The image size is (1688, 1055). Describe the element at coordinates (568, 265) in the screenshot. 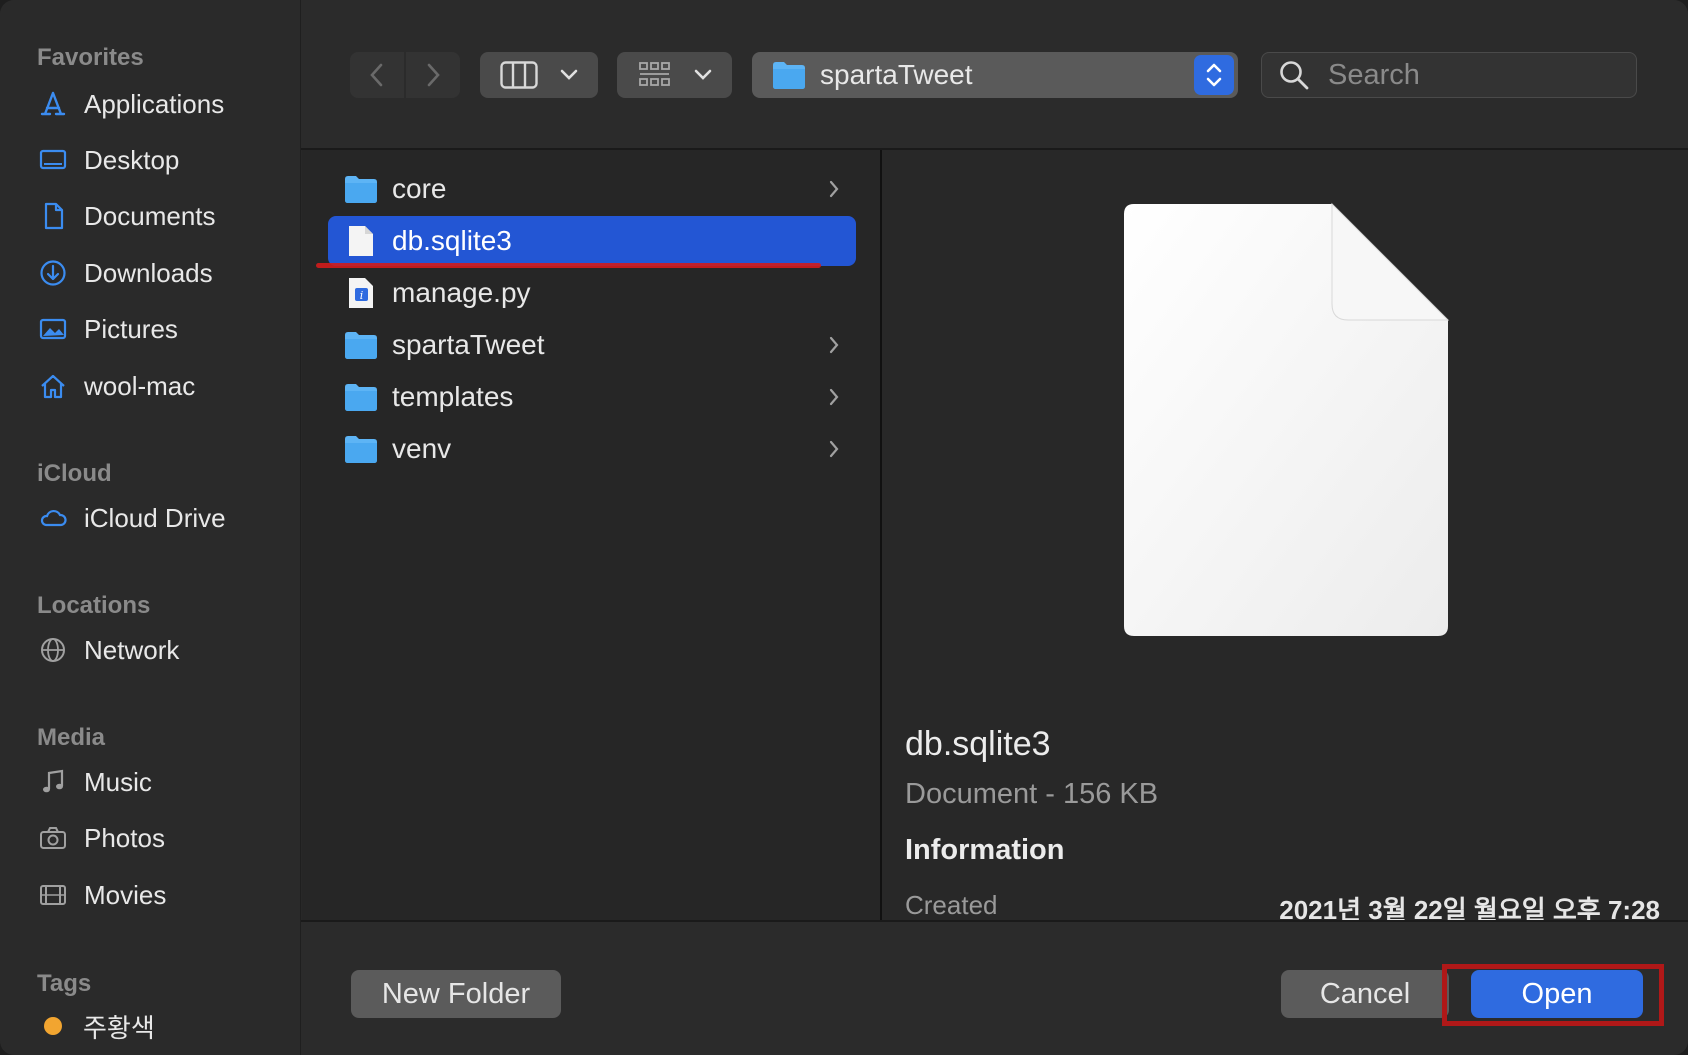

I see `annotation-underline` at that location.